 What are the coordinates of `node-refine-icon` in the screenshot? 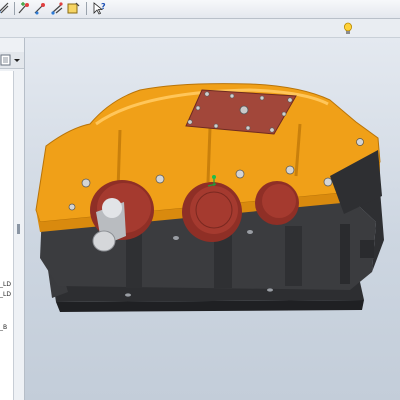 It's located at (57, 8).